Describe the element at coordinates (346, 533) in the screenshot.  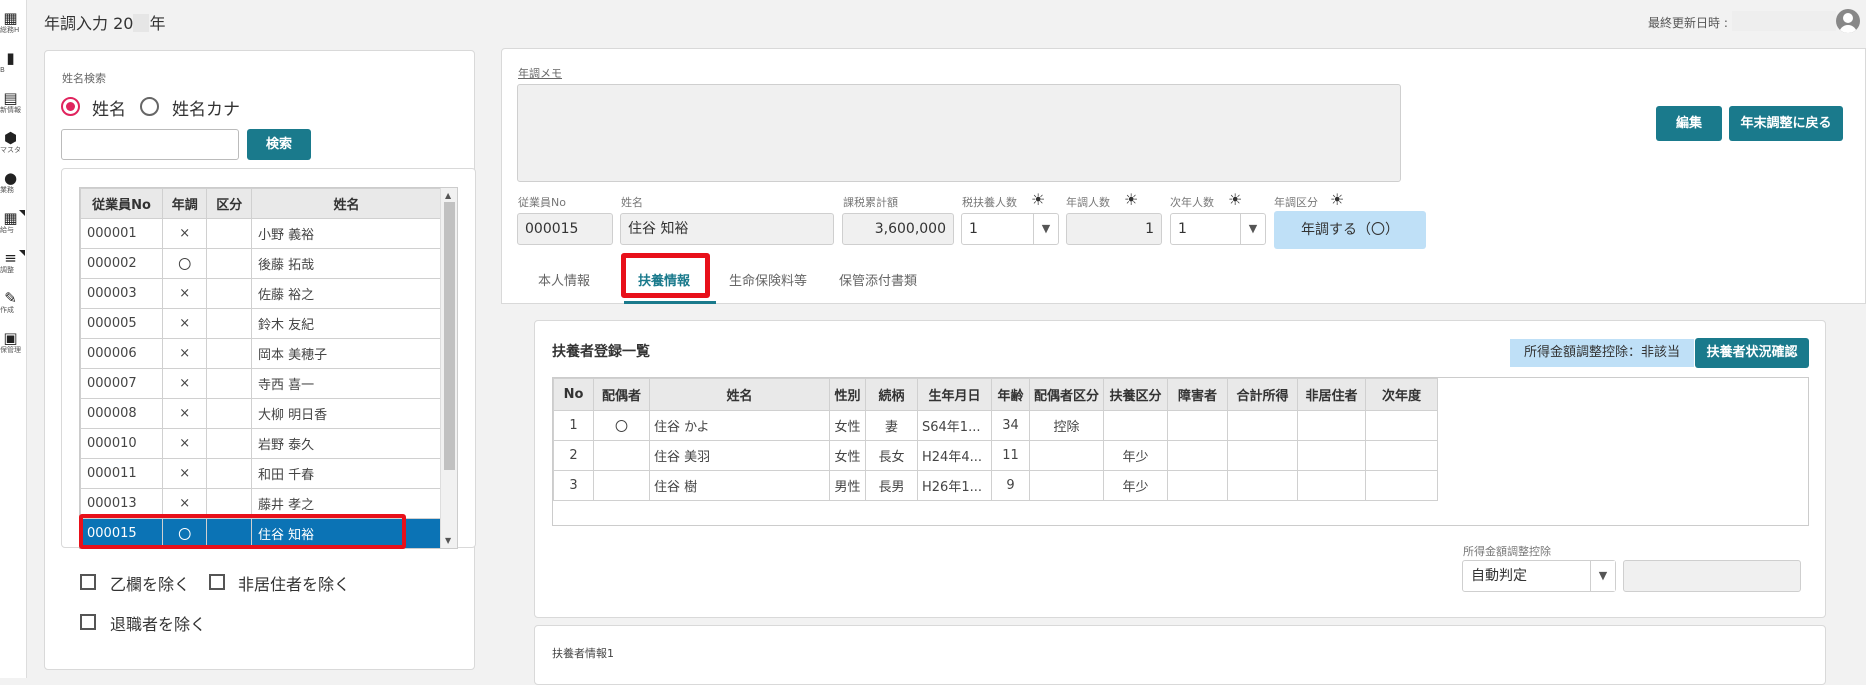
I see `employee-cell-name: 住谷 知裕` at that location.